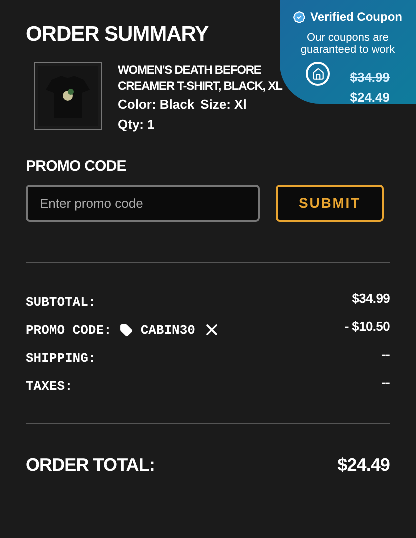  What do you see at coordinates (371, 299) in the screenshot?
I see `summary-value: $34.99` at bounding box center [371, 299].